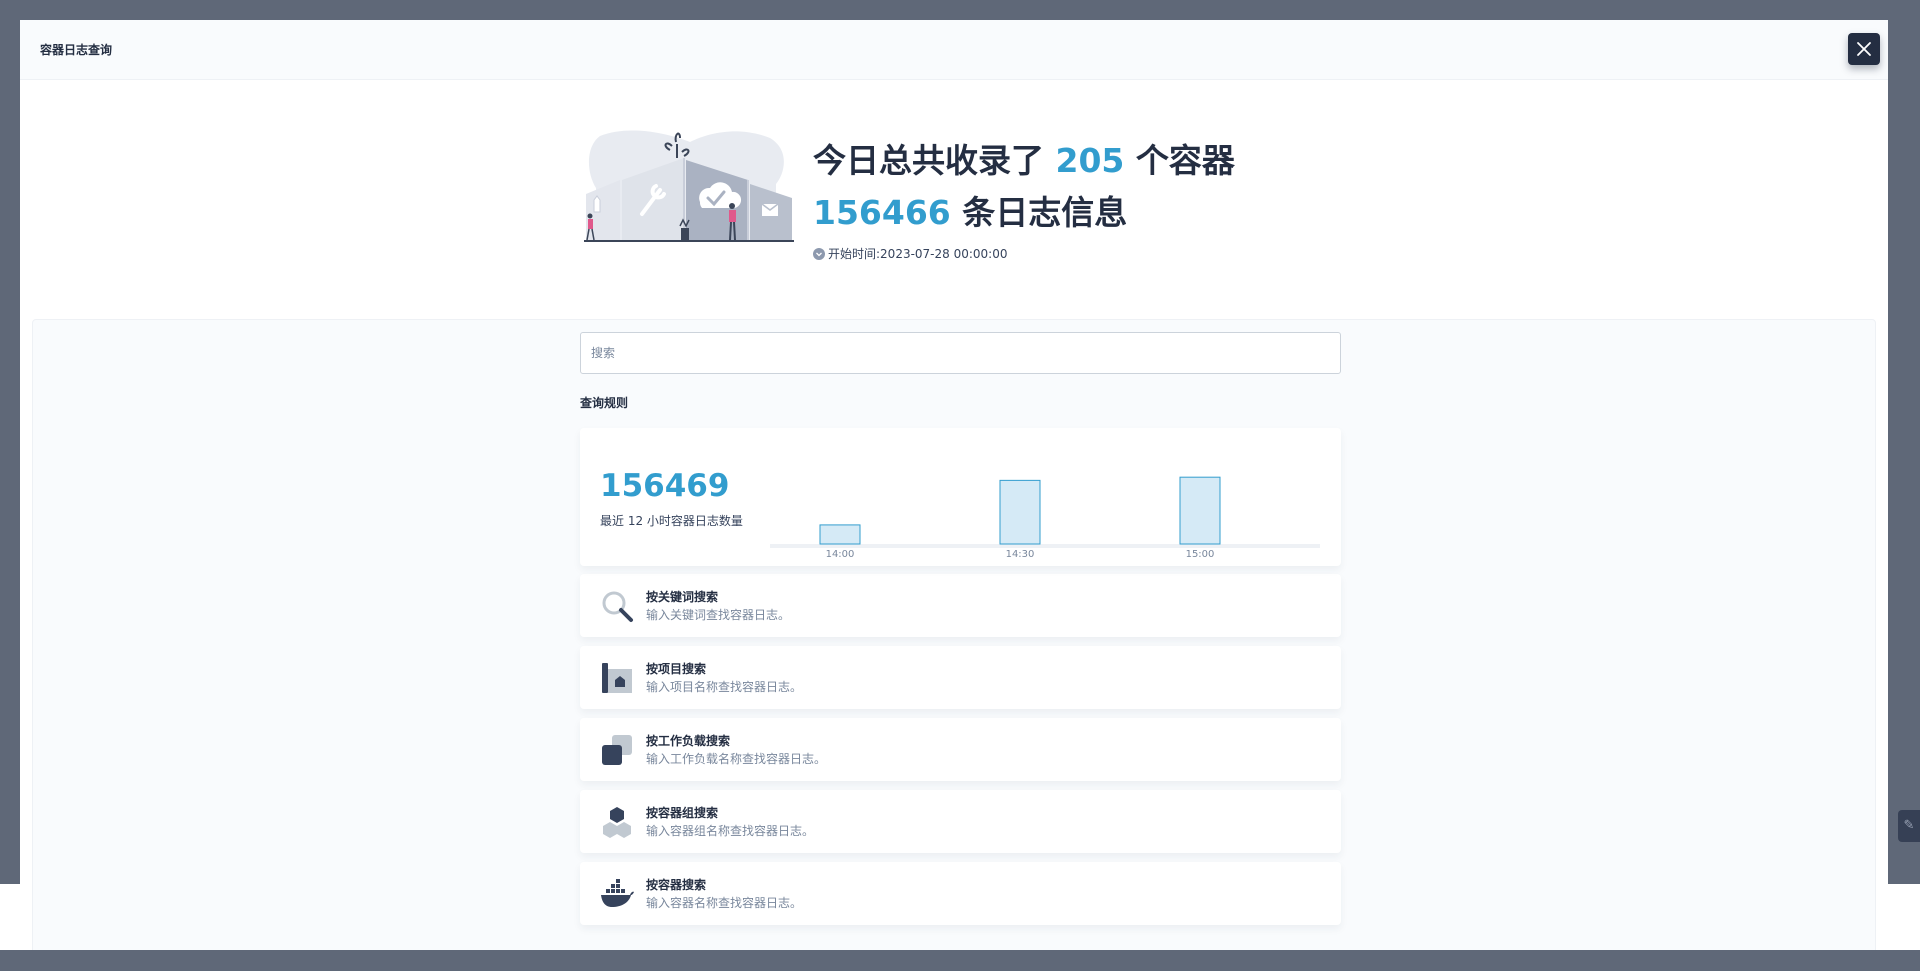  I want to click on query-rule-magnifier: 按关键词搜索输入关键词查找容器日志。, so click(960, 605).